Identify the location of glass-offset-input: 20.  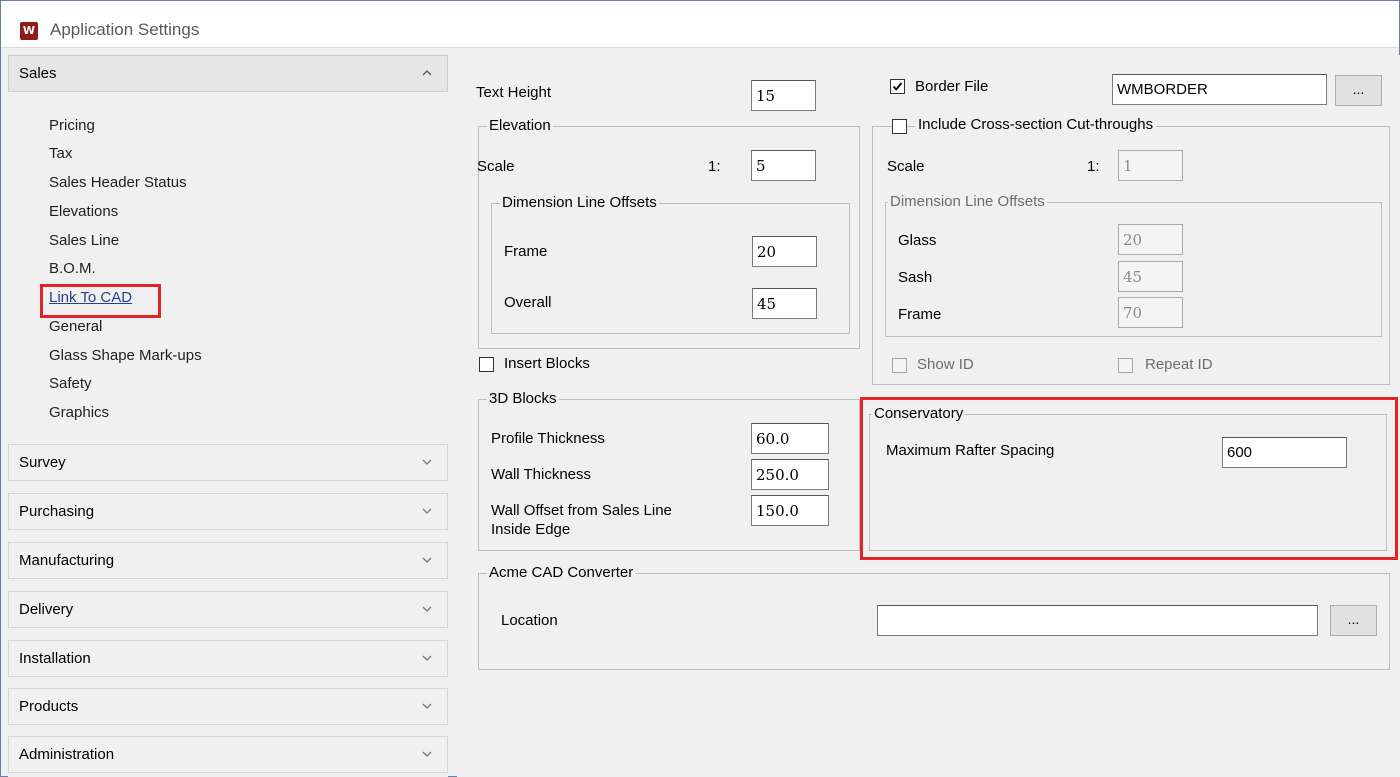
(1150, 239).